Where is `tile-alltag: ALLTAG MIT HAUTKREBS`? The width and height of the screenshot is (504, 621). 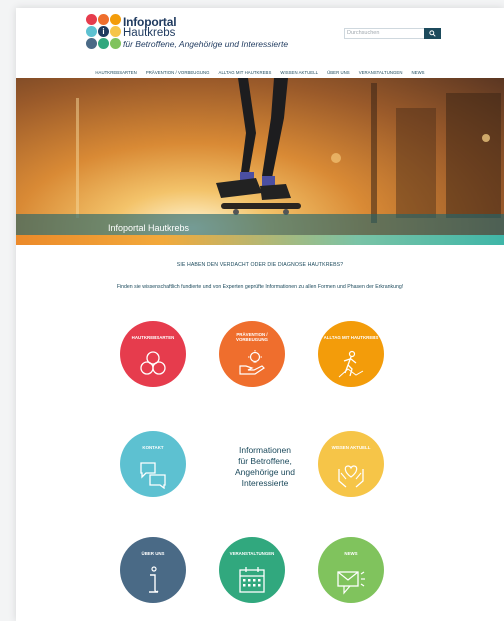 tile-alltag: ALLTAG MIT HAUTKREBS is located at coordinates (351, 354).